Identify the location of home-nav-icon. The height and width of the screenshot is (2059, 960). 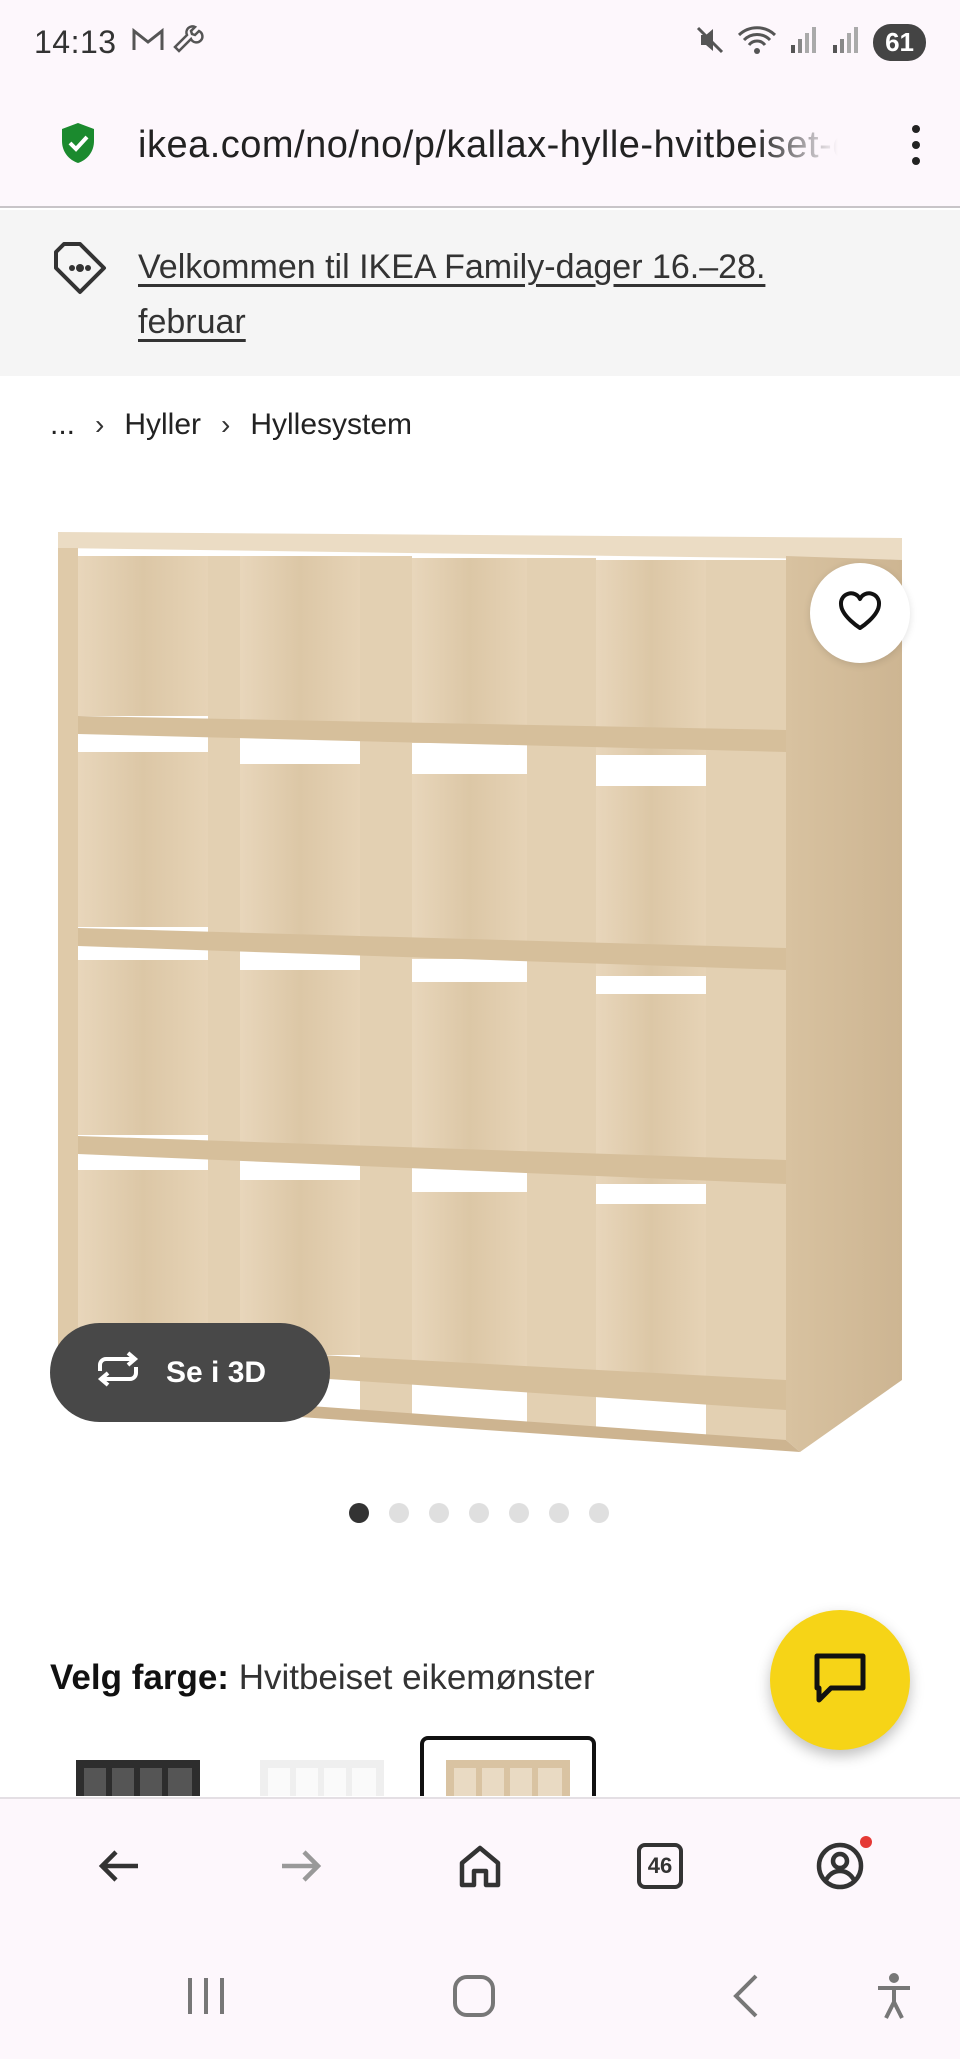
(474, 1998).